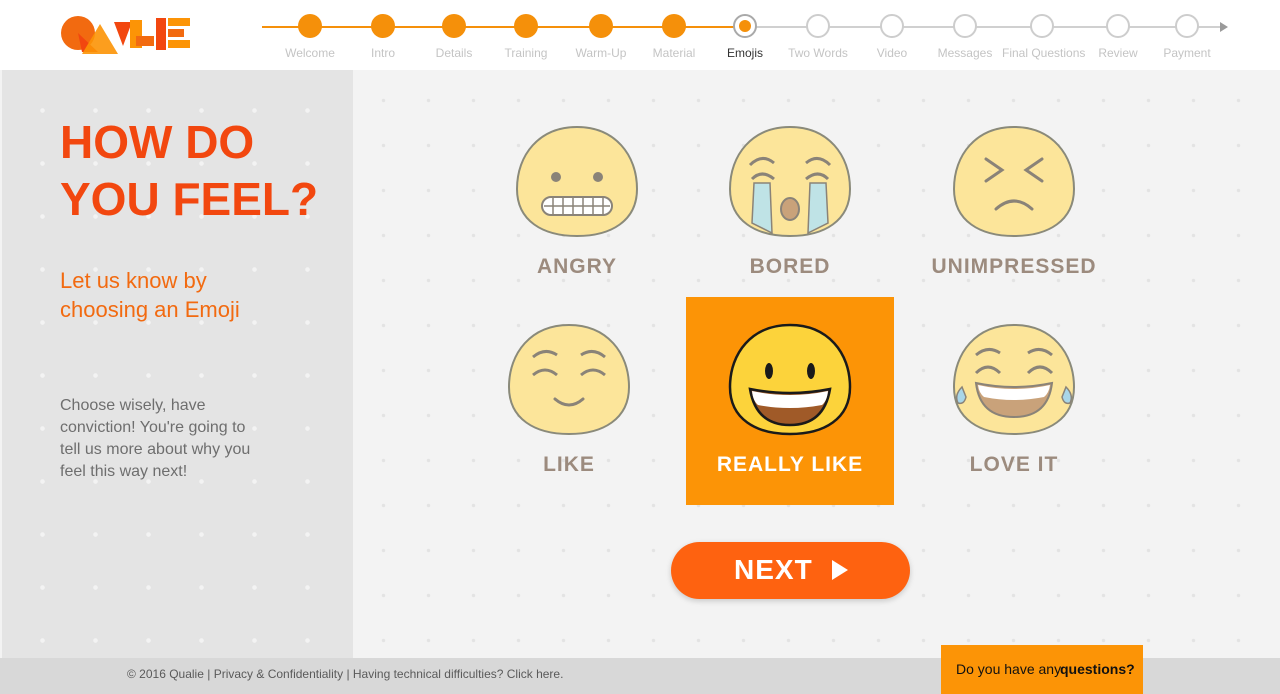 The height and width of the screenshot is (694, 1280). I want to click on step-label: Final Questions, so click(1044, 53).